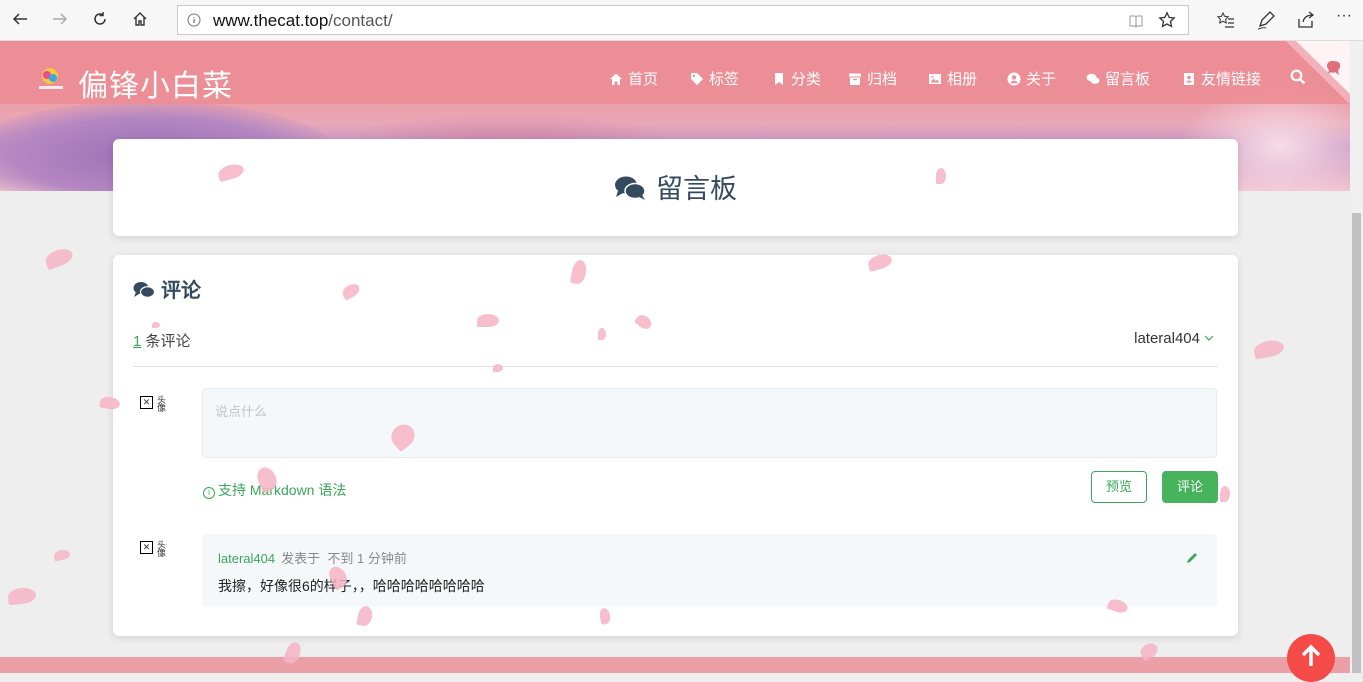 The image size is (1363, 682). I want to click on user-dropdown: lateral404, so click(1174, 338).